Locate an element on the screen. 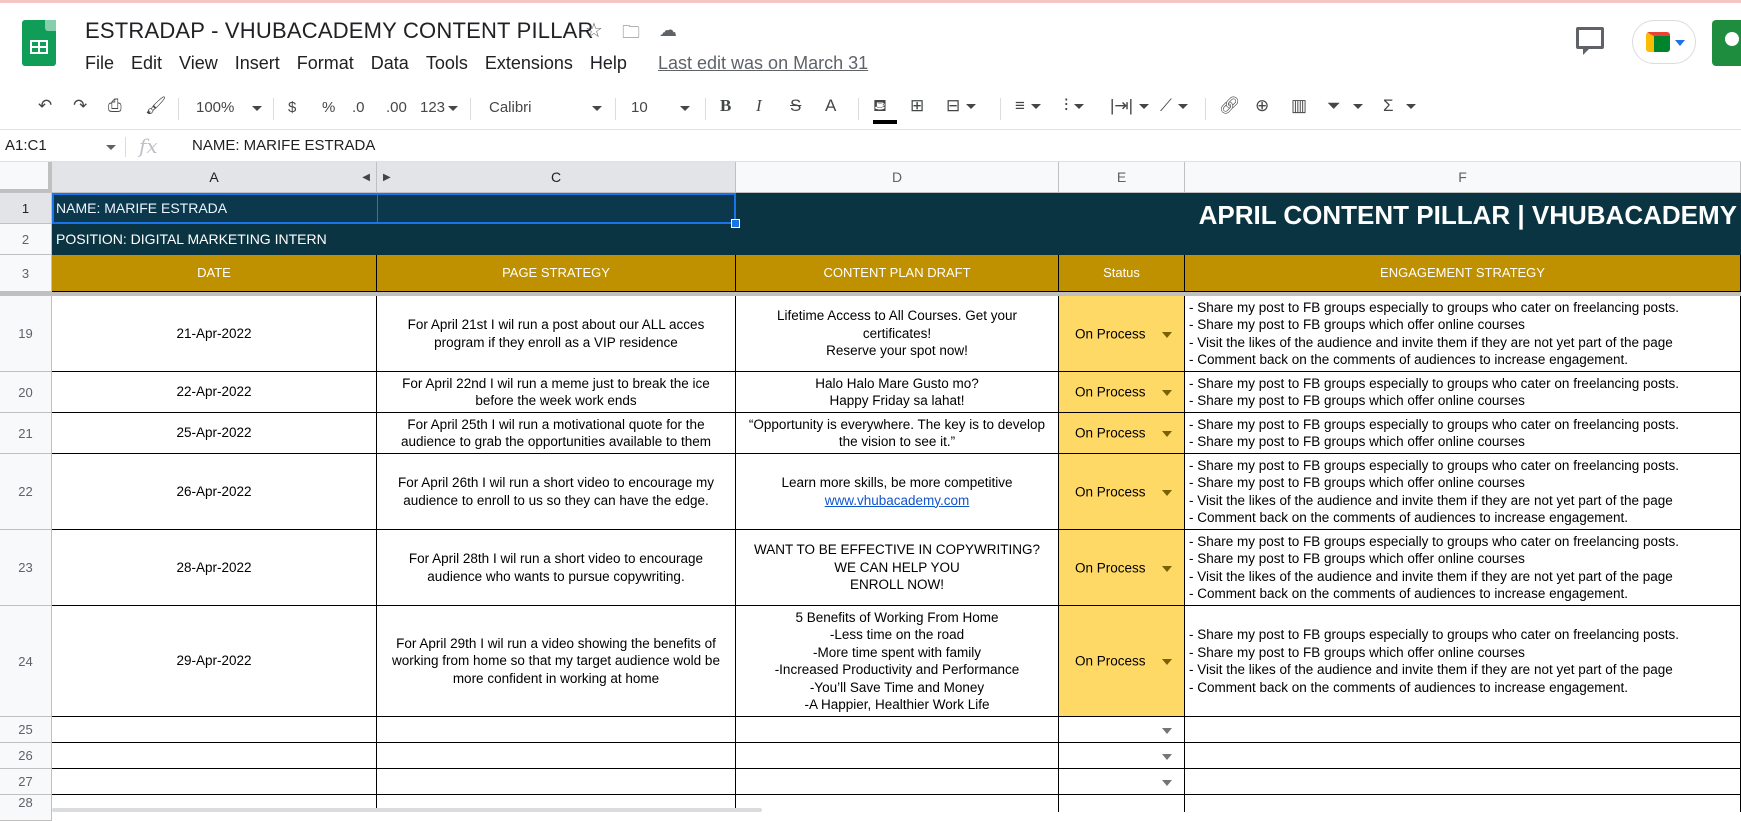 Image resolution: width=1741 pixels, height=821 pixels. borders-icon: ⊞ is located at coordinates (917, 106).